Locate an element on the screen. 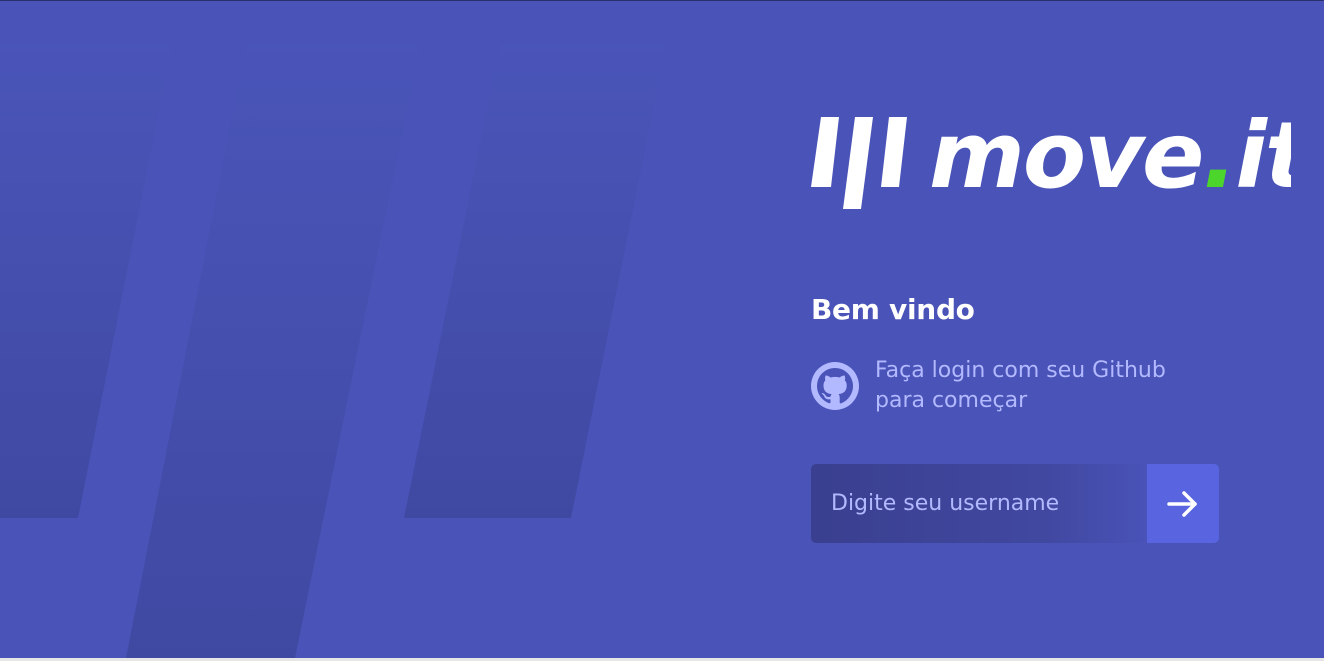 The height and width of the screenshot is (661, 1324). arrow-right-icon is located at coordinates (1182, 503).